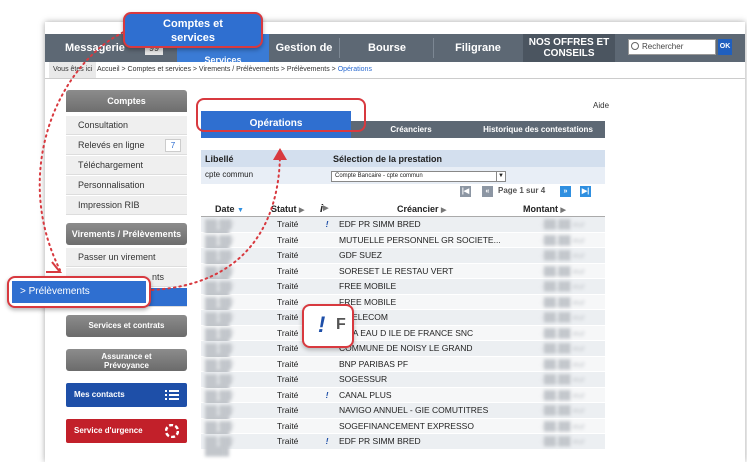  Describe the element at coordinates (193, 38) in the screenshot. I see `callout-comptes-line2: services` at that location.